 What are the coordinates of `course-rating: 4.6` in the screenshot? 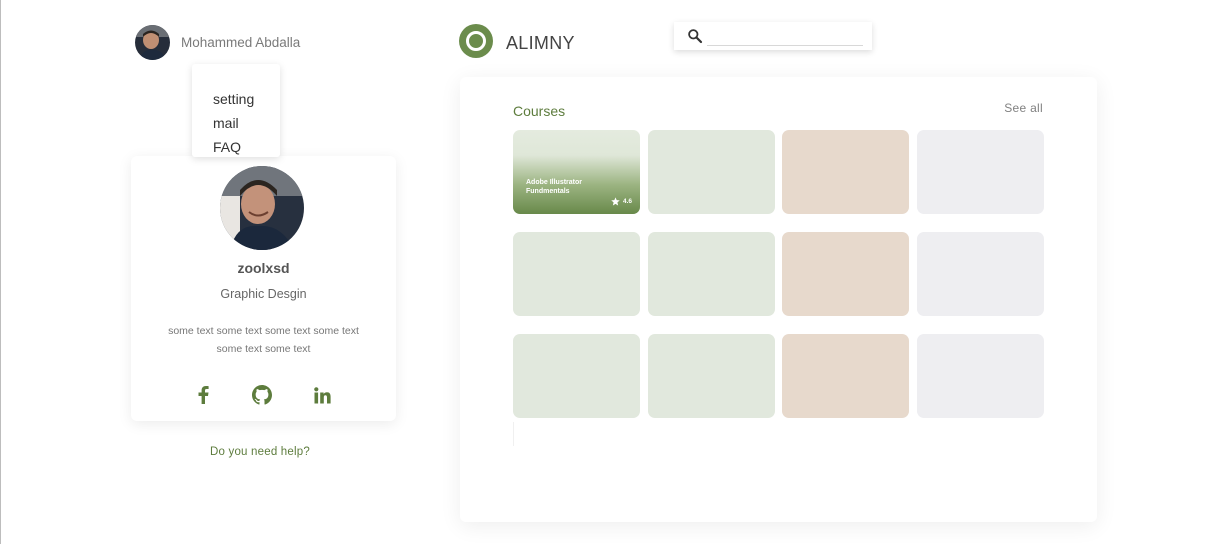 It's located at (621, 201).